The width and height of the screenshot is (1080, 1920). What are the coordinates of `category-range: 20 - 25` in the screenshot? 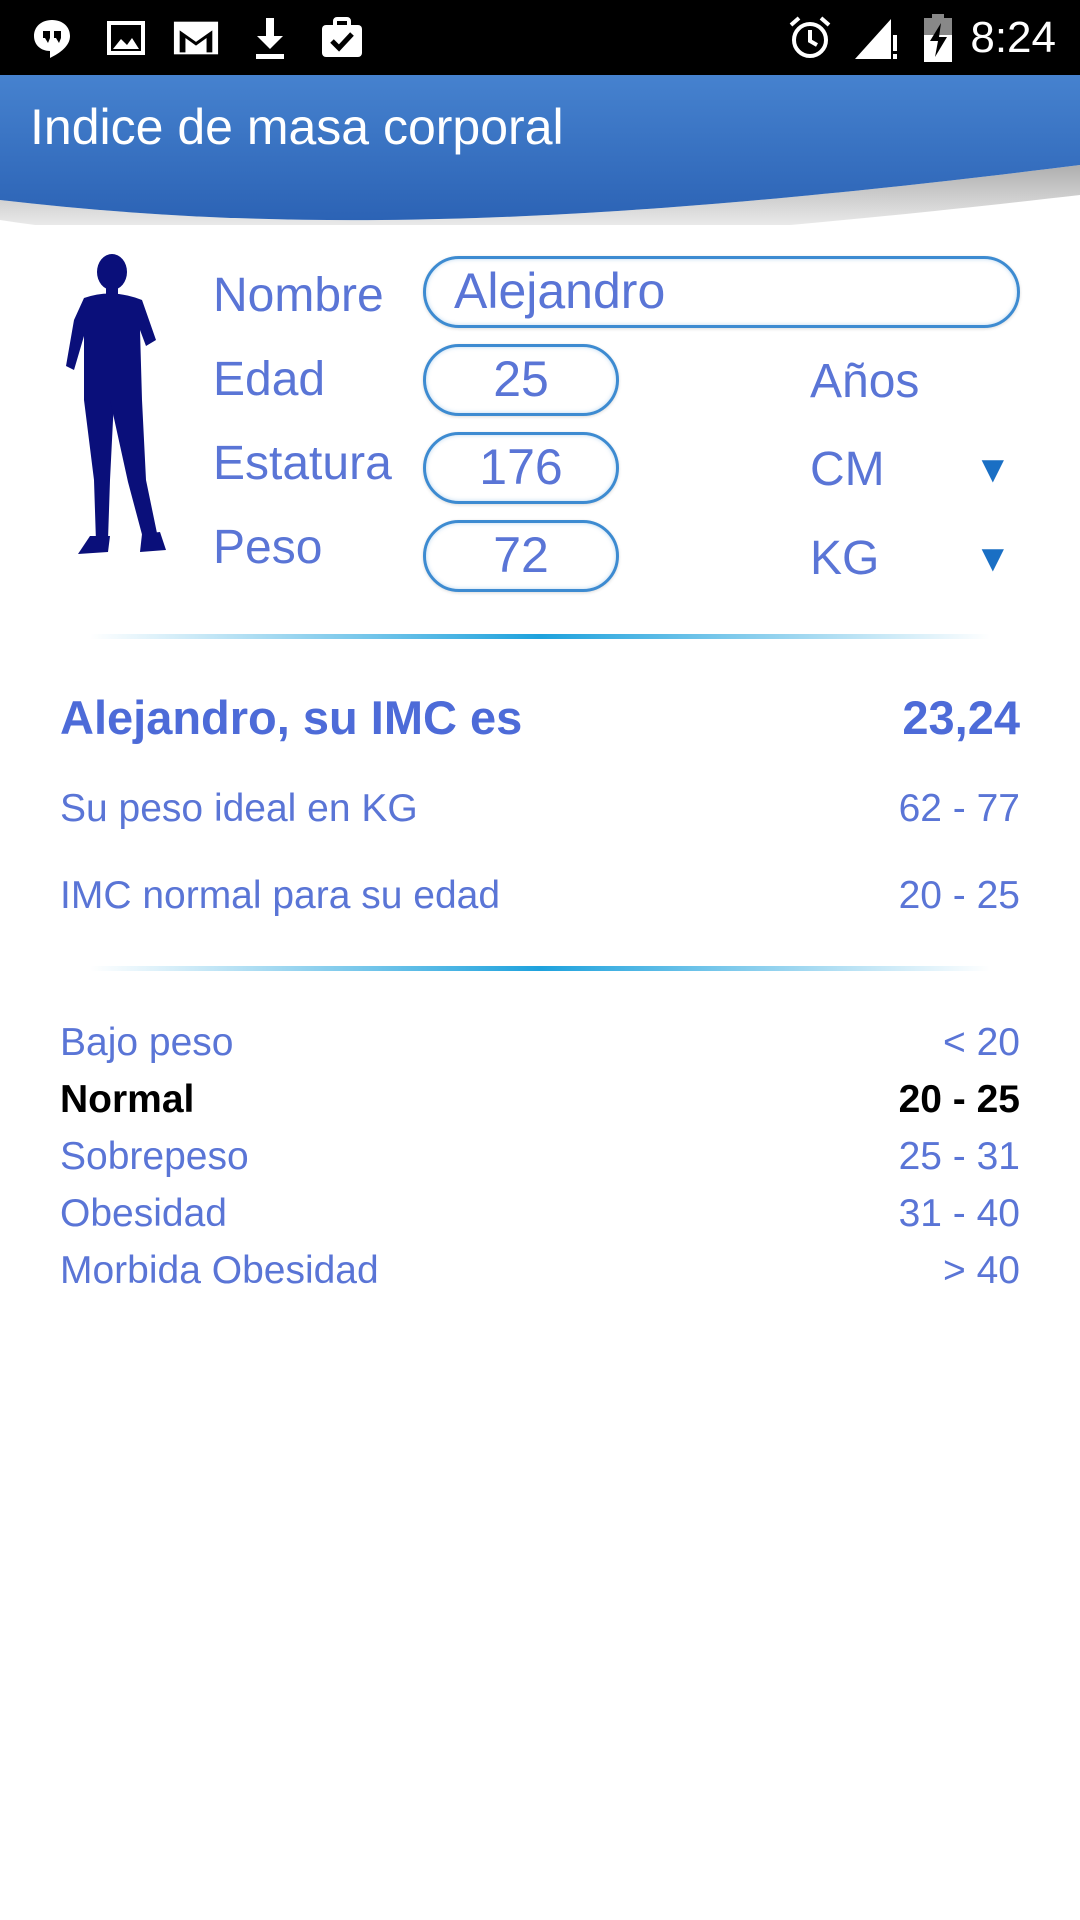 It's located at (959, 1099).